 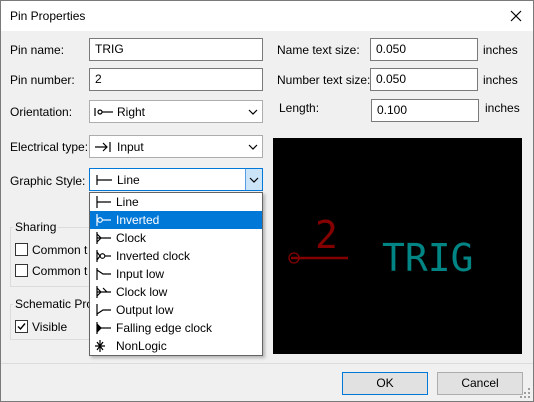 I want to click on length-field: 0.100, so click(x=425, y=110).